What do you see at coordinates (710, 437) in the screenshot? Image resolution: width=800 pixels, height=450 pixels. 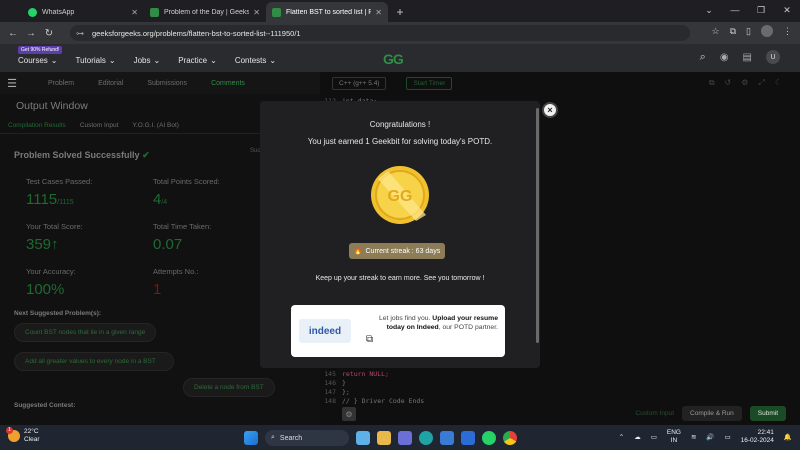 I see `volume-icon: 🔊` at bounding box center [710, 437].